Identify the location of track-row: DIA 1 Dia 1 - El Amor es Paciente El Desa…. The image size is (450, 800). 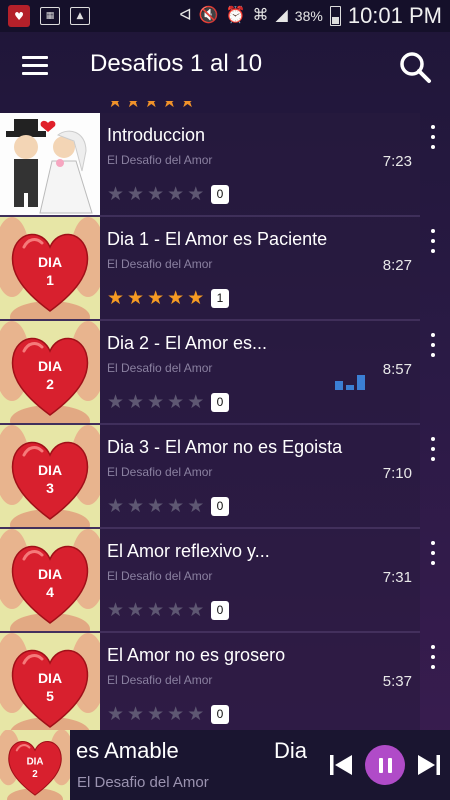
(217, 269).